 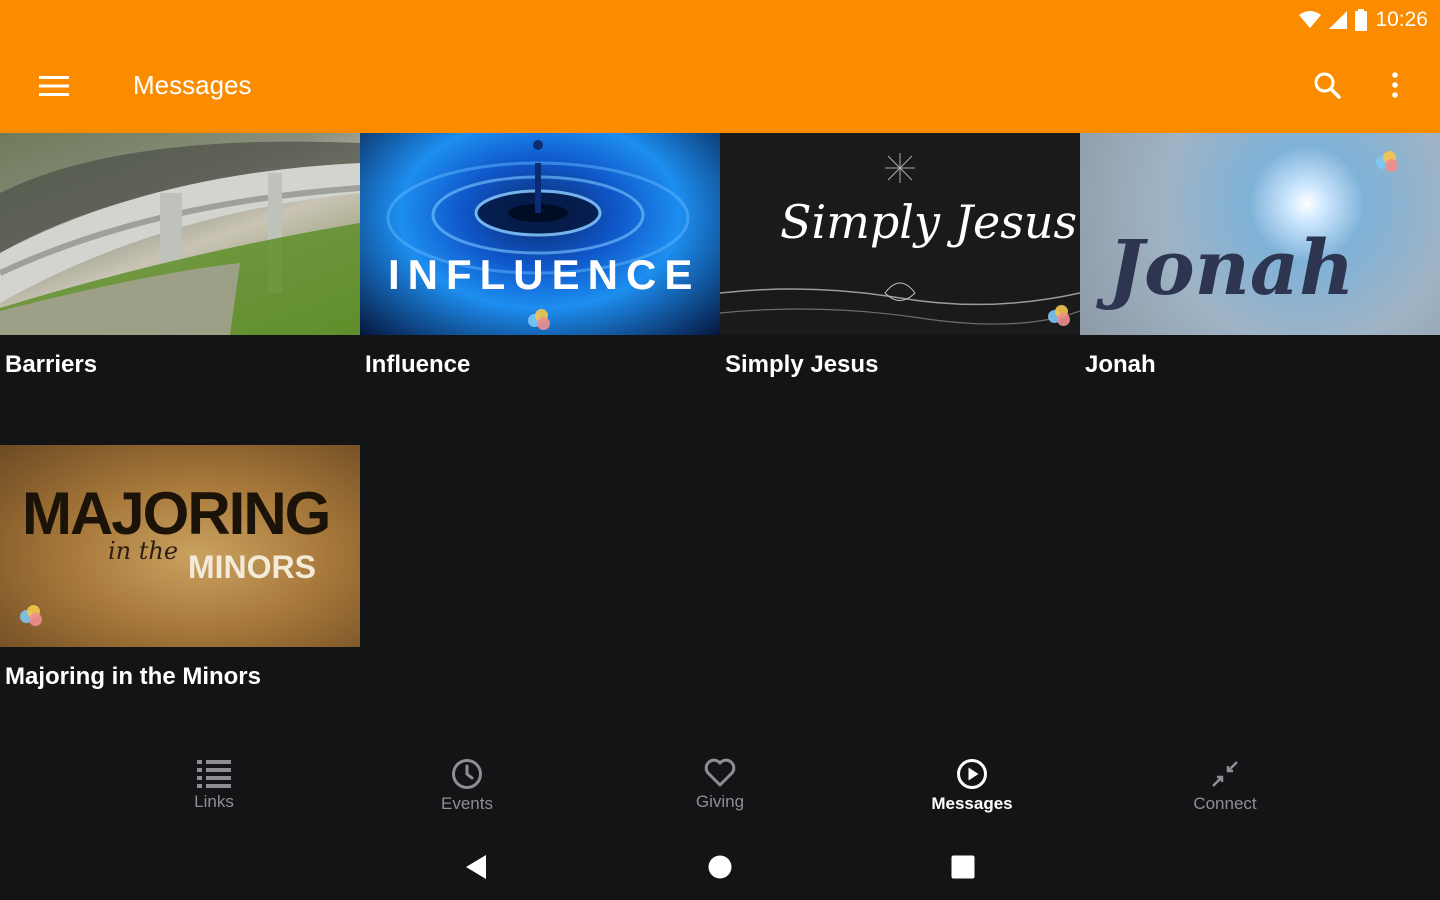 I want to click on hamburger-icon, so click(x=54, y=86).